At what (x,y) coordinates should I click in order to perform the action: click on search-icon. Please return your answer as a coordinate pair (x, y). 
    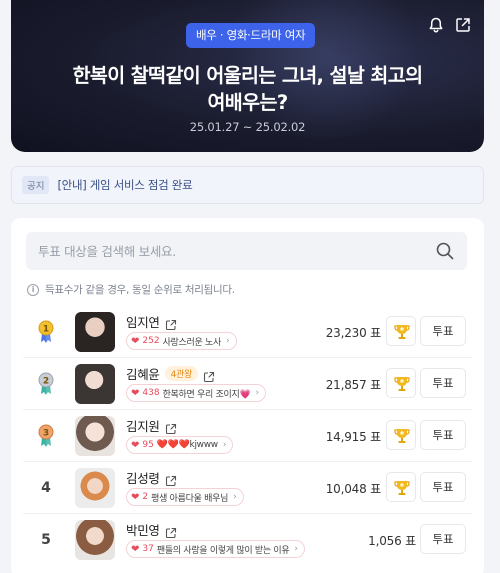
    Looking at the image, I should click on (445, 251).